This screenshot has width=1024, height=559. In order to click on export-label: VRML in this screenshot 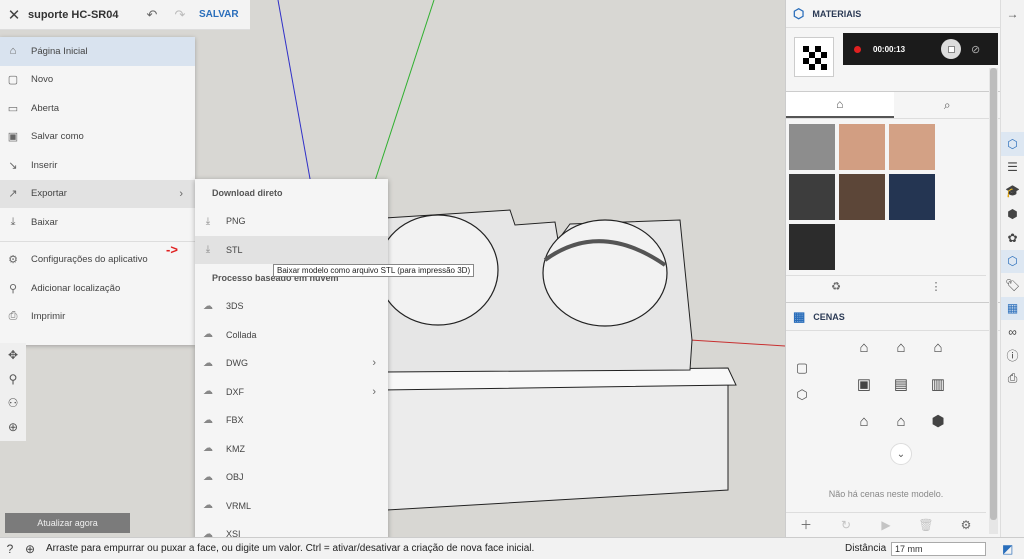, I will do `click(239, 505)`.